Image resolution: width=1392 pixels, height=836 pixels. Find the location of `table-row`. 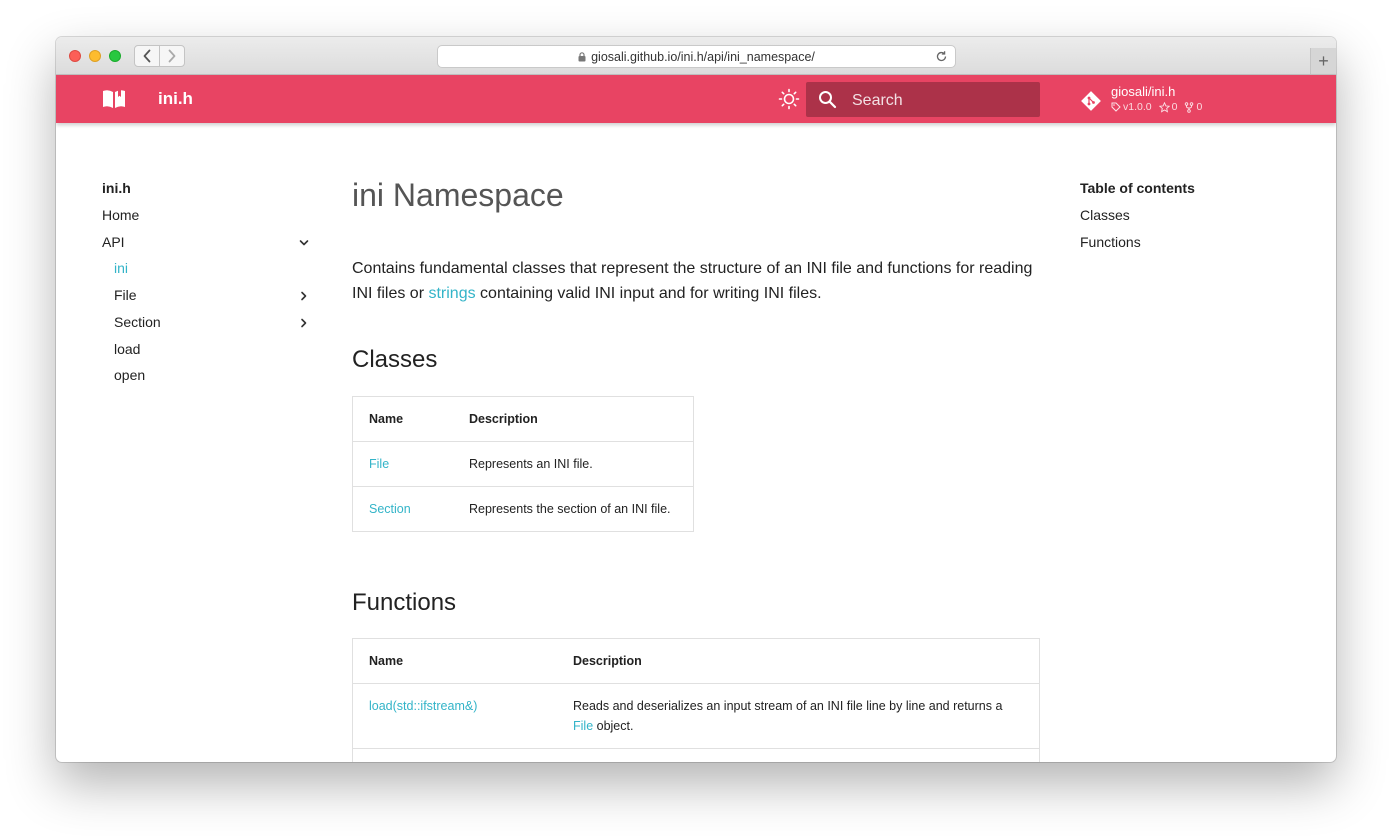

table-row is located at coordinates (696, 755).